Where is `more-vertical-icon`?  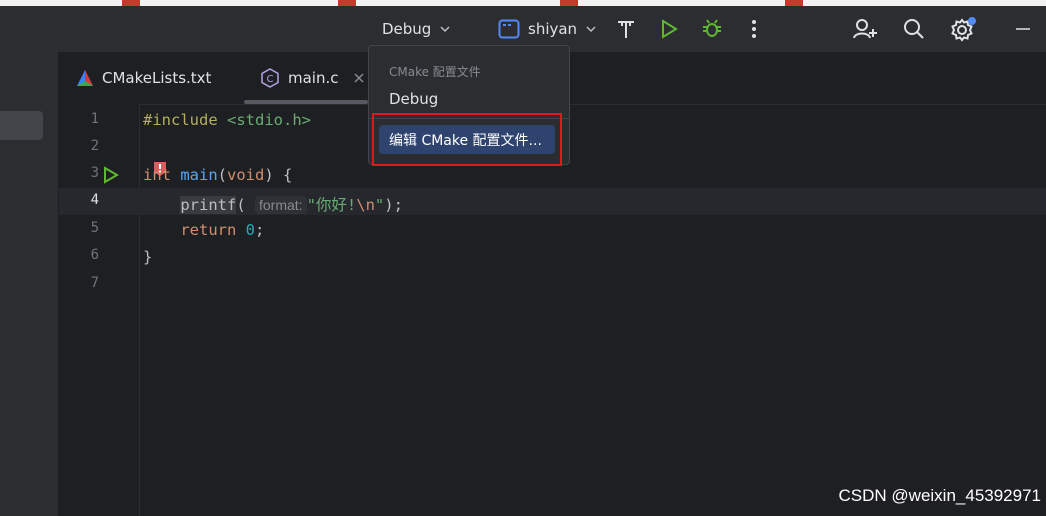 more-vertical-icon is located at coordinates (754, 29).